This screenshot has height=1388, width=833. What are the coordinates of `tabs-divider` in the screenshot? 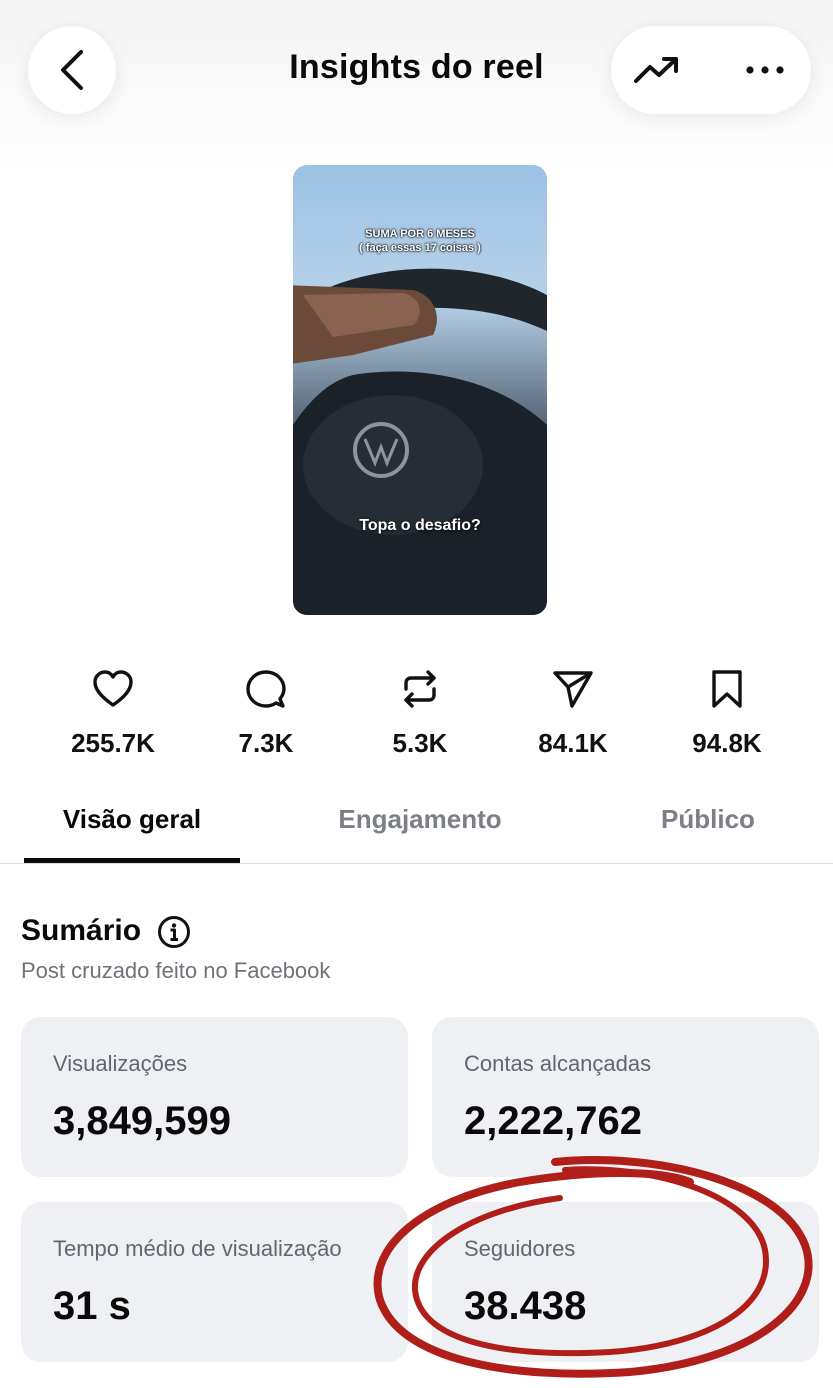 It's located at (416, 863).